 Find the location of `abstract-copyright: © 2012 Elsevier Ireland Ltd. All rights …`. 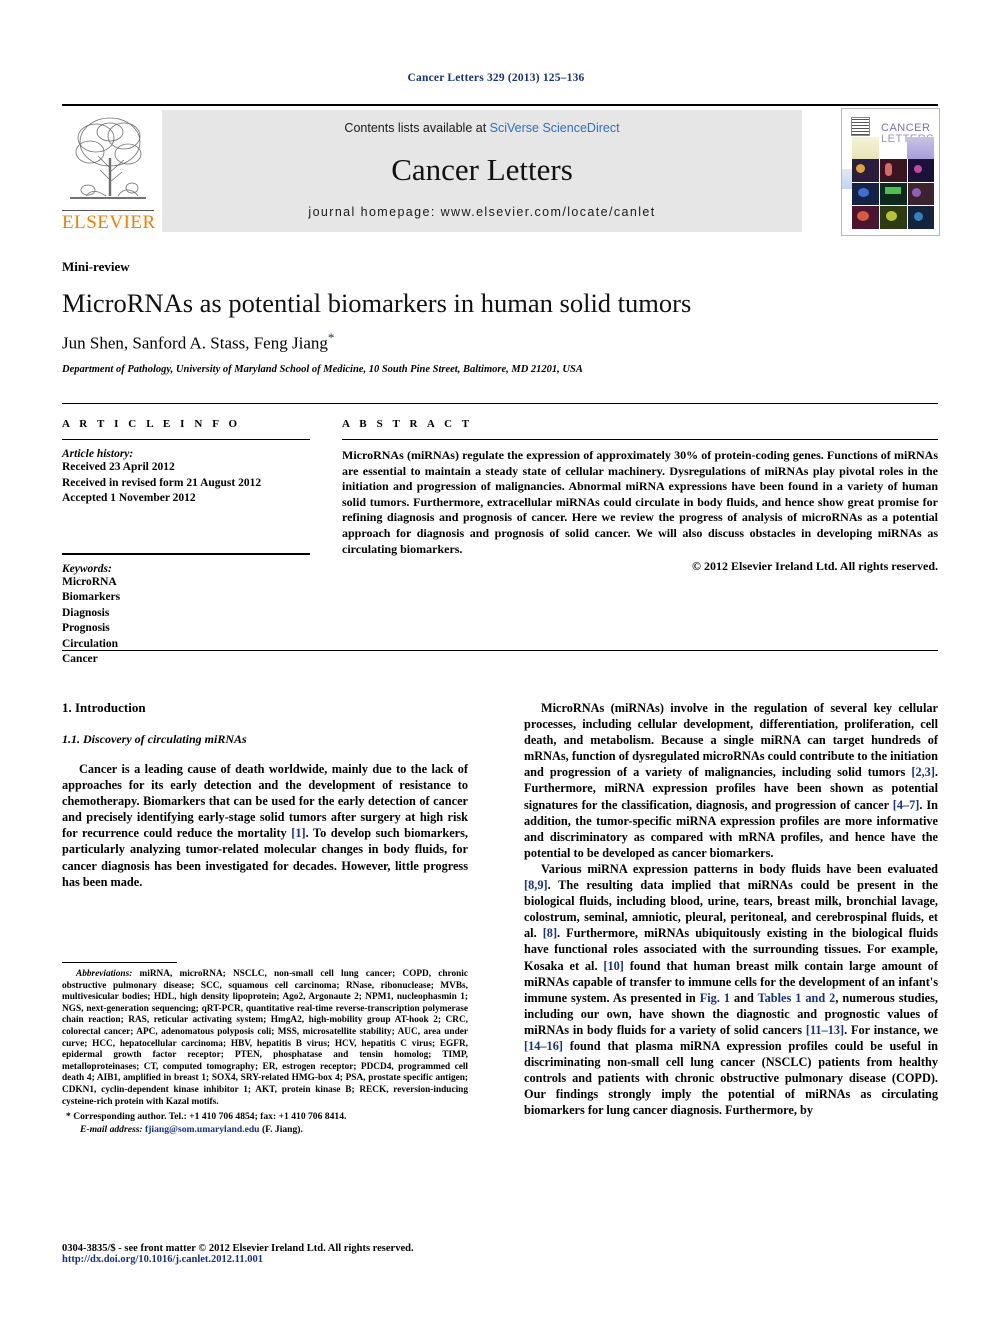

abstract-copyright: © 2012 Elsevier Ireland Ltd. All rights … is located at coordinates (815, 566).